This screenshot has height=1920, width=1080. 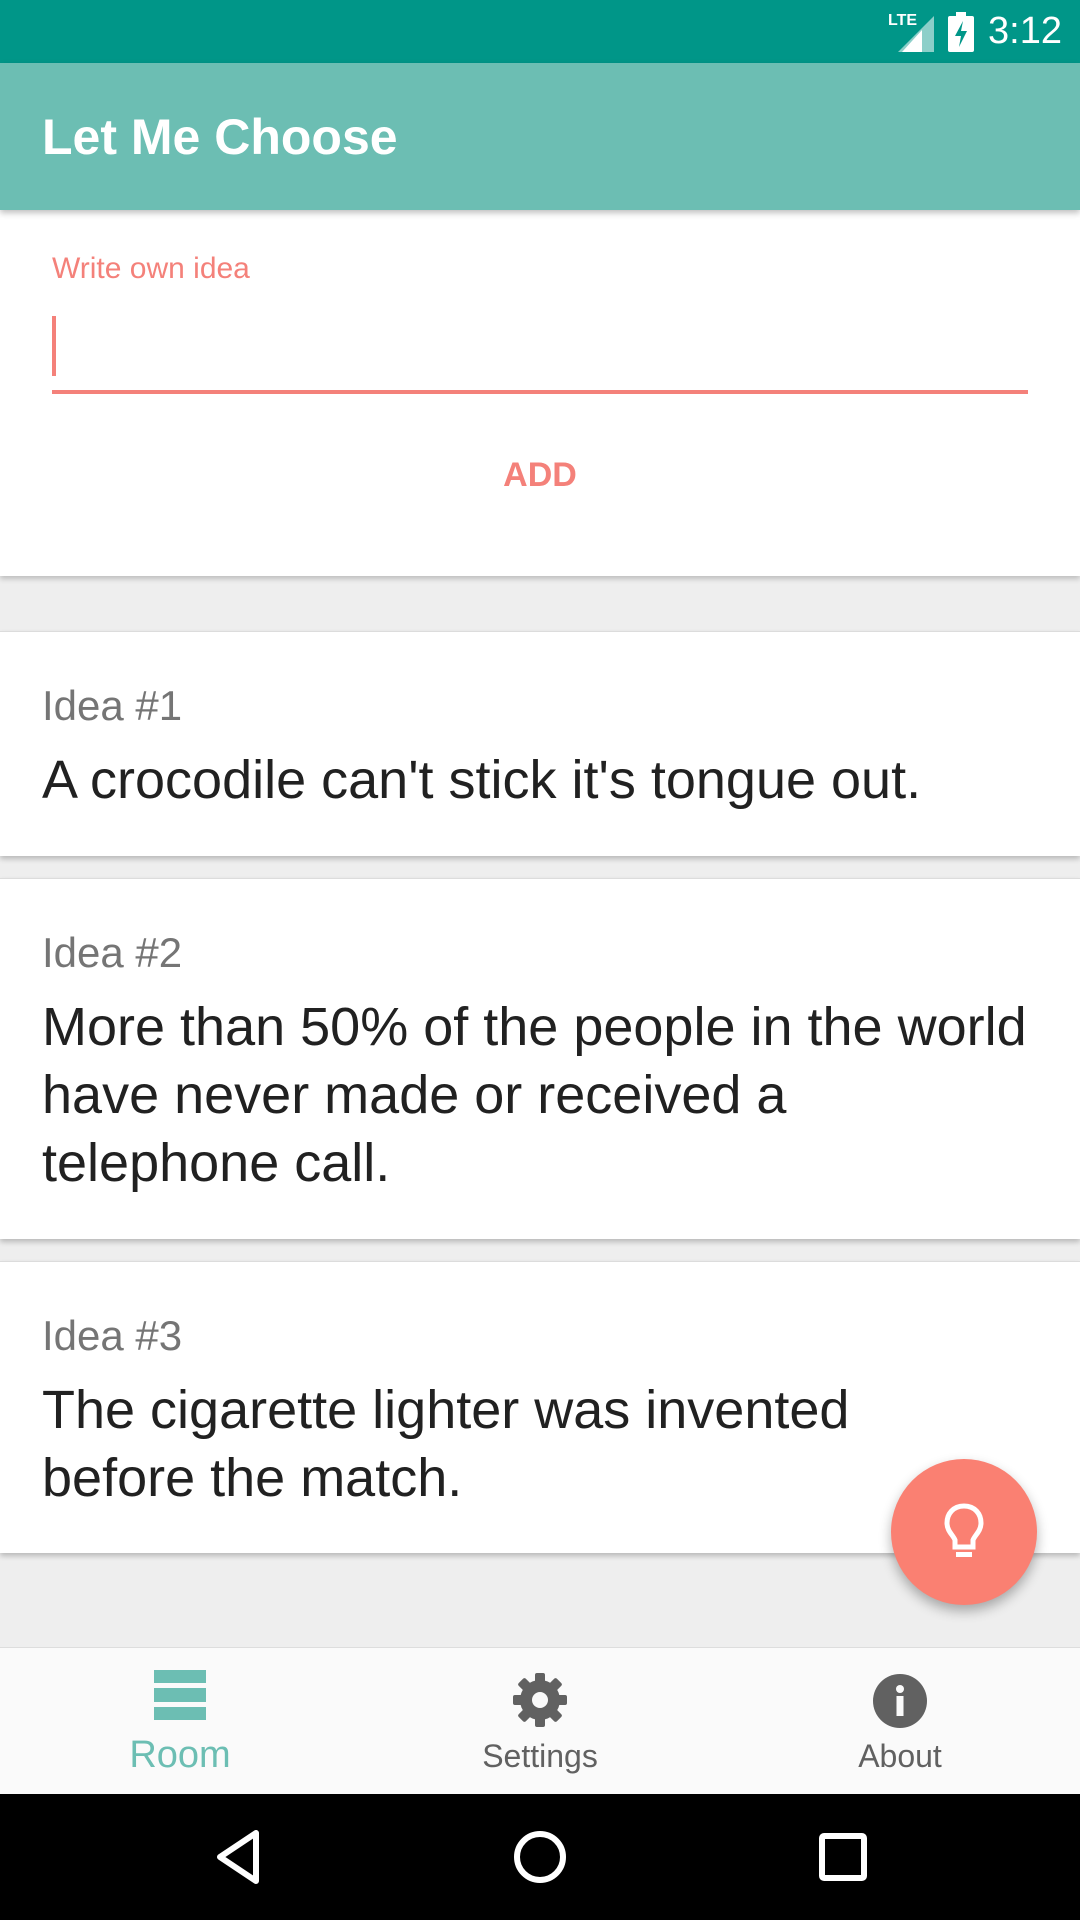 I want to click on app-bar: Let Me Choose, so click(x=540, y=136).